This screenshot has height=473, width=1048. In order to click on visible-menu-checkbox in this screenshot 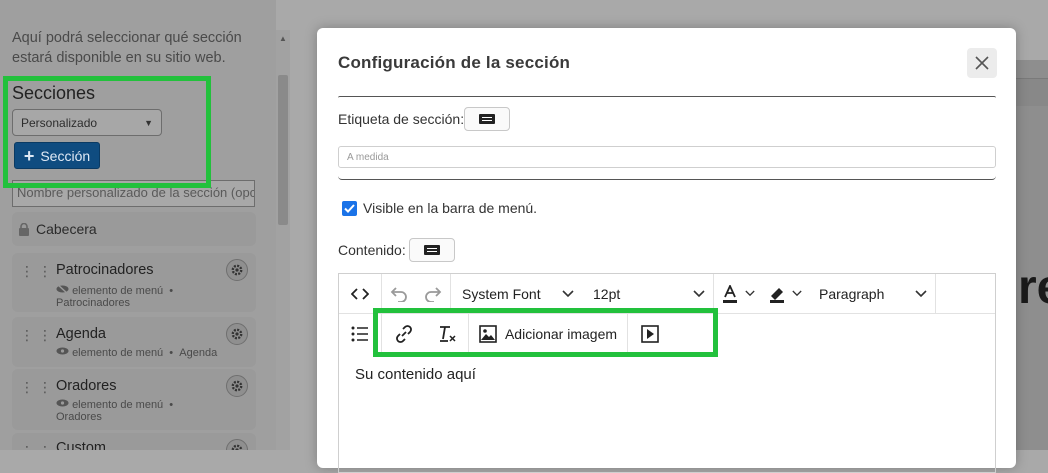, I will do `click(349, 208)`.